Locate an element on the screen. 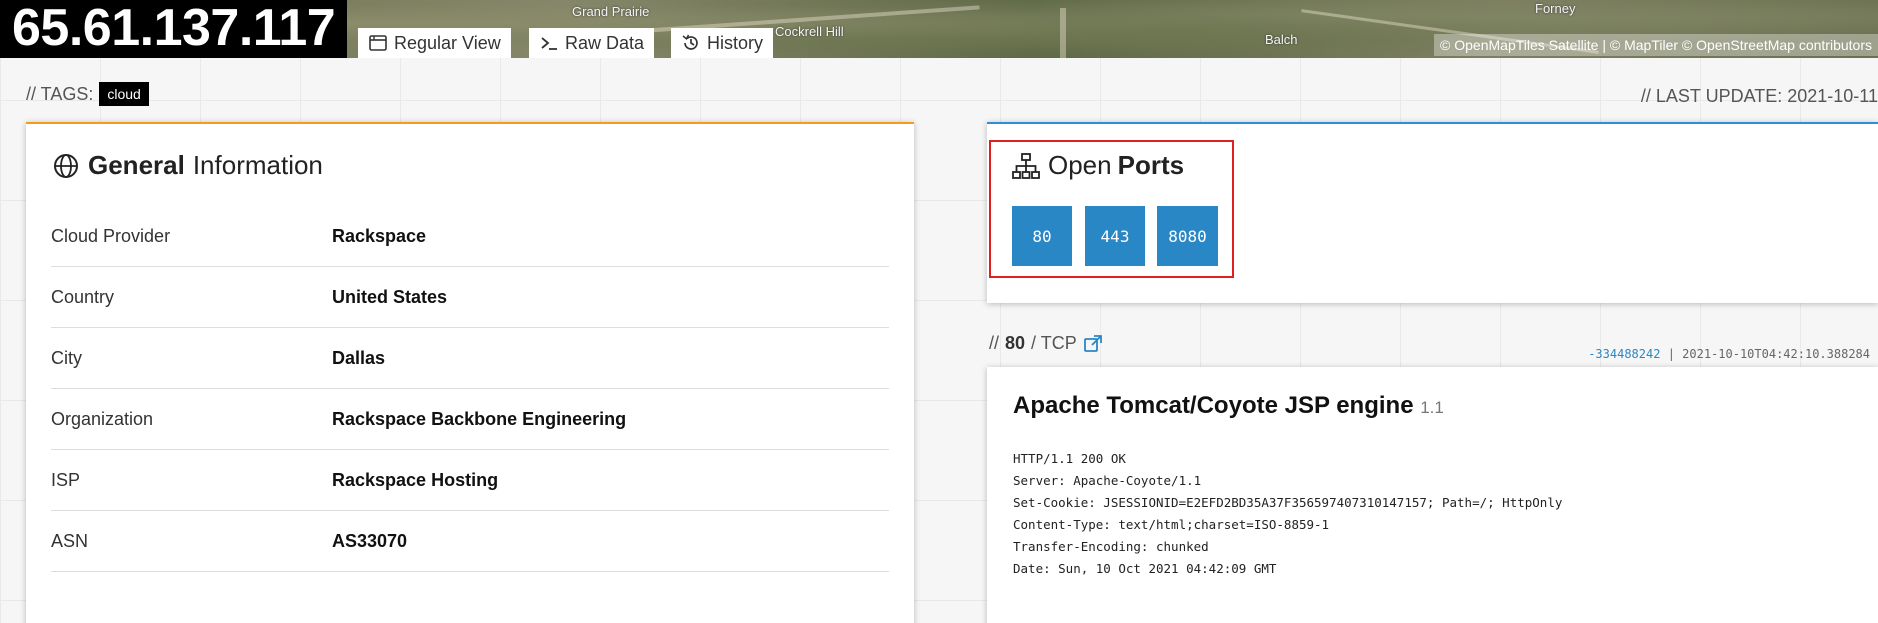 The width and height of the screenshot is (1878, 623). tab-label: Raw Data is located at coordinates (605, 42).